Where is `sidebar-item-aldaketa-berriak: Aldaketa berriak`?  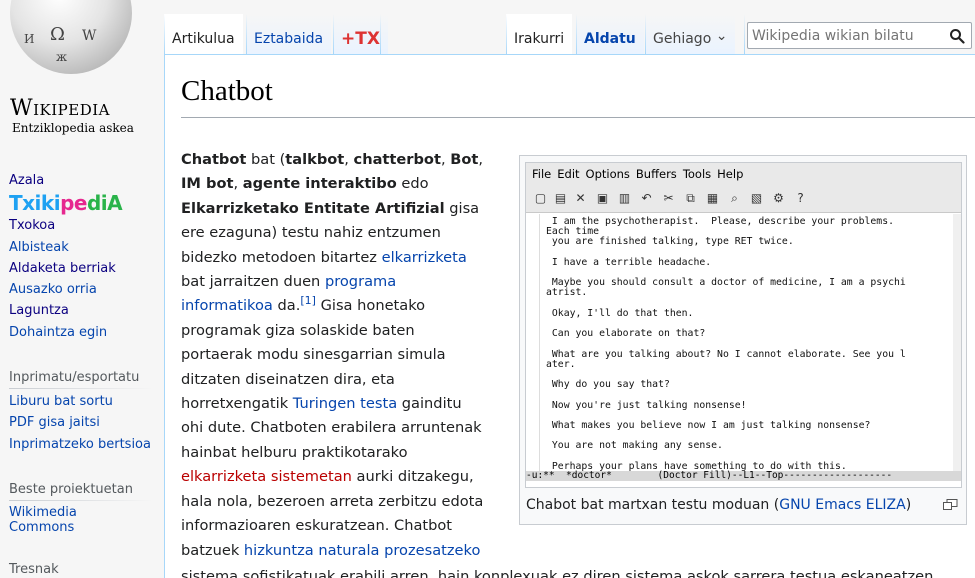
sidebar-item-aldaketa-berriak: Aldaketa berriak is located at coordinates (81, 268).